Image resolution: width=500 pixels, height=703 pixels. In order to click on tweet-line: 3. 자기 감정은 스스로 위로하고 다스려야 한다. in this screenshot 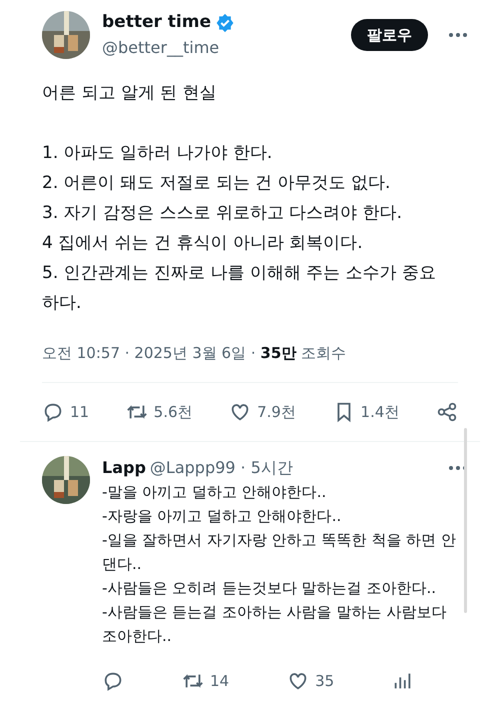, I will do `click(223, 213)`.